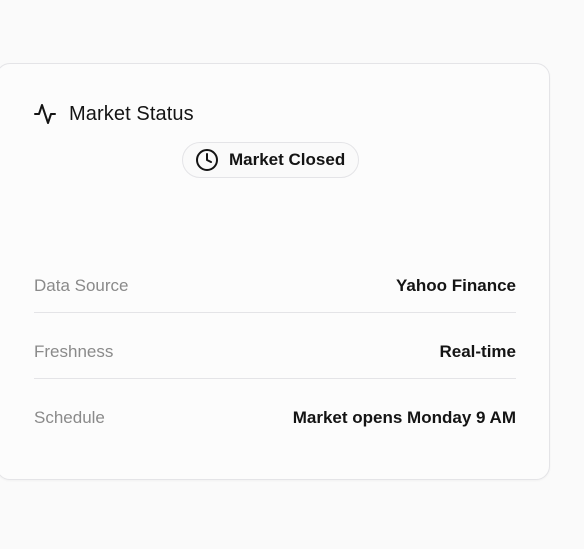 The height and width of the screenshot is (549, 584). What do you see at coordinates (275, 287) in the screenshot?
I see `detail-row-data-source: Data Source Yahoo Finance` at bounding box center [275, 287].